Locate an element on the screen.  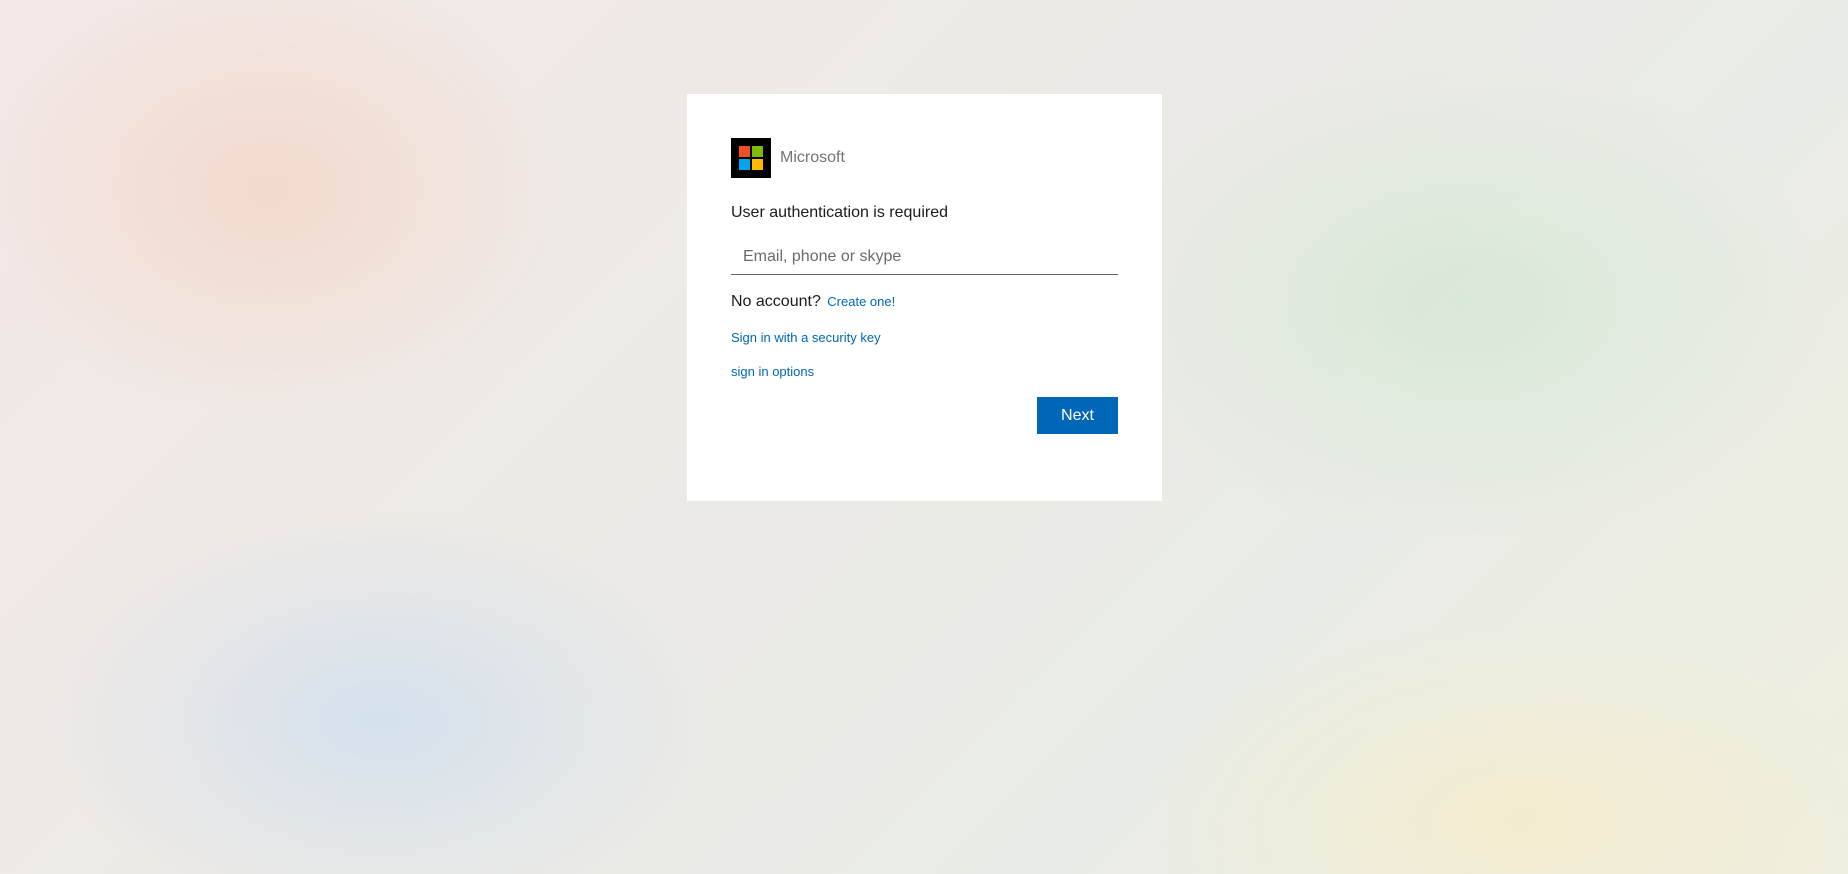
logo-blue-square is located at coordinates (744, 164).